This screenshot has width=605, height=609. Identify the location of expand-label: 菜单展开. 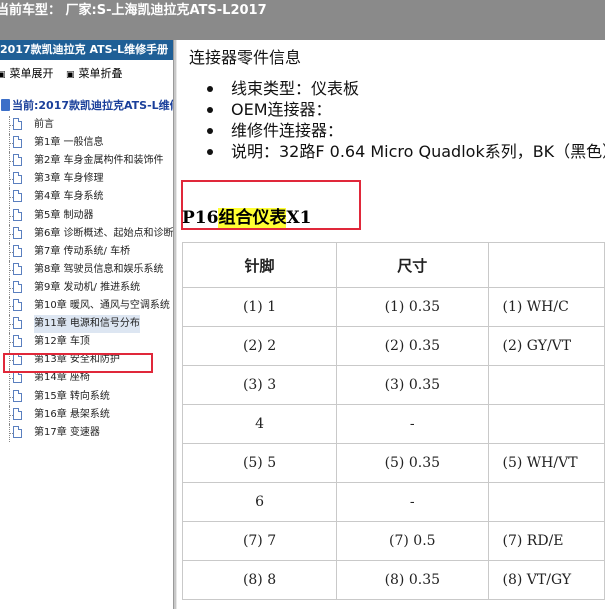
(31, 73).